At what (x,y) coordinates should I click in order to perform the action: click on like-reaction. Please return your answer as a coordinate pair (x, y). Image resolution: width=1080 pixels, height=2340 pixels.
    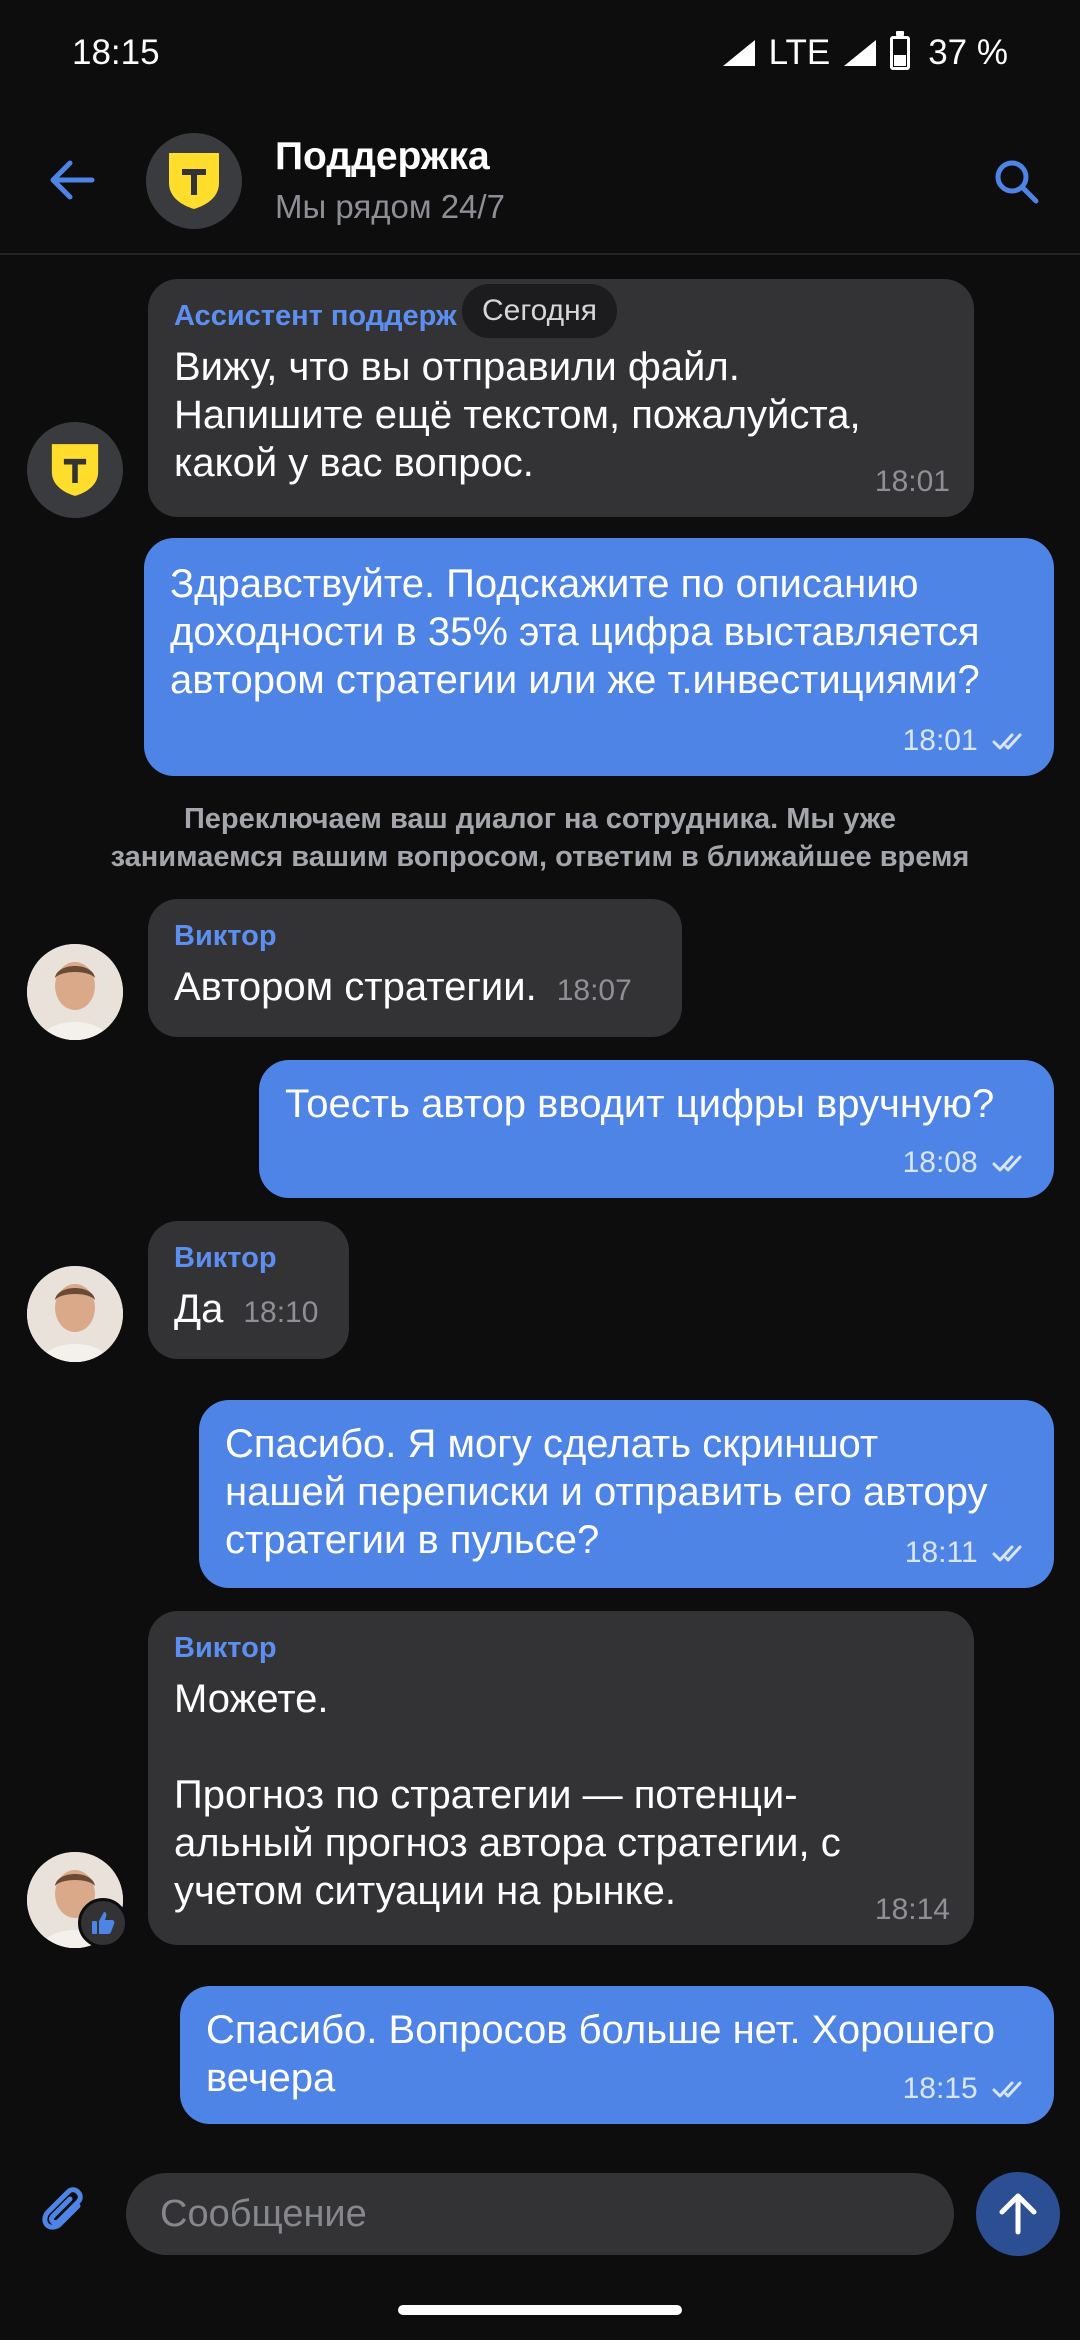
    Looking at the image, I should click on (103, 1923).